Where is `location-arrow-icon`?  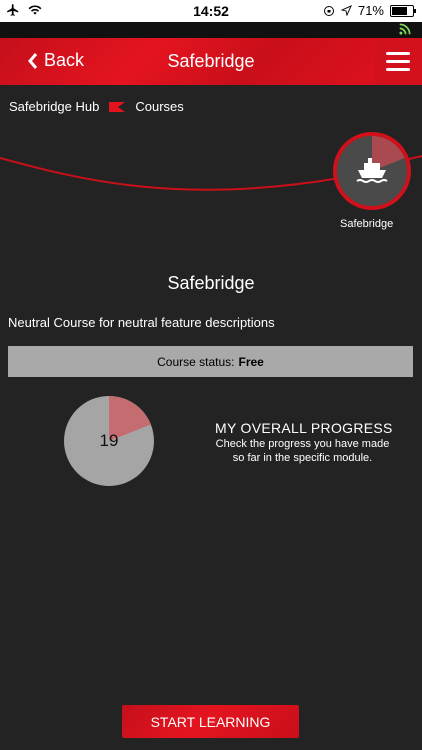
location-arrow-icon is located at coordinates (346, 10).